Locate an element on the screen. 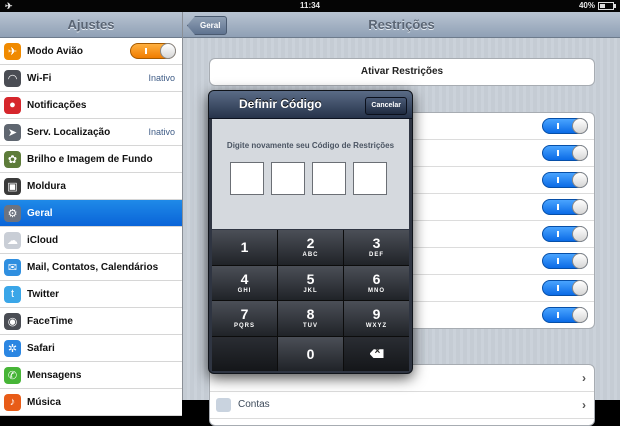  modal-header: Definir Código Cancelar is located at coordinates (310, 105).